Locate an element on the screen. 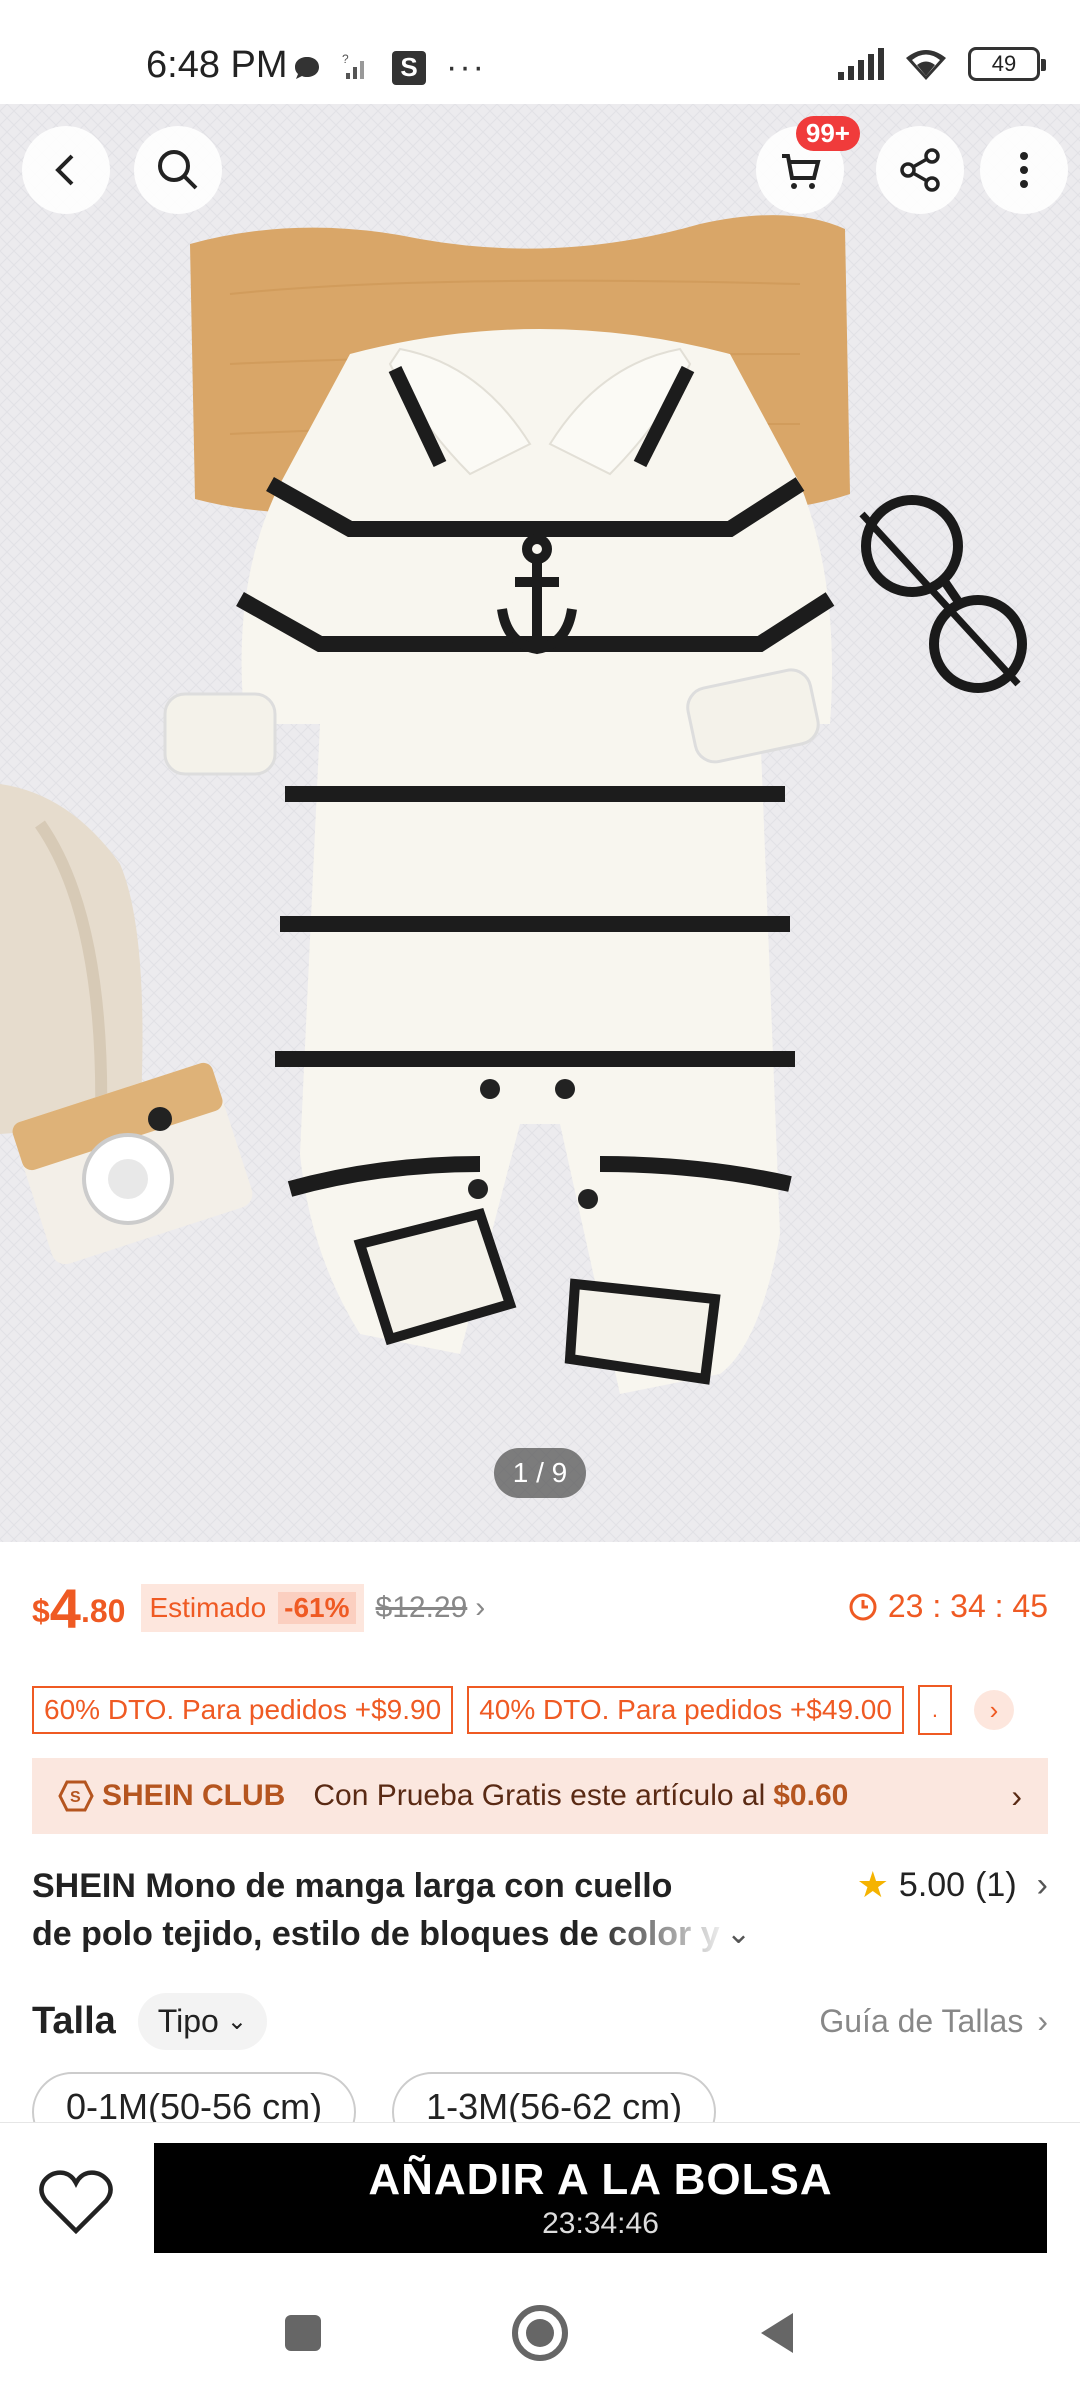 The width and height of the screenshot is (1080, 2400). search-button is located at coordinates (178, 170).